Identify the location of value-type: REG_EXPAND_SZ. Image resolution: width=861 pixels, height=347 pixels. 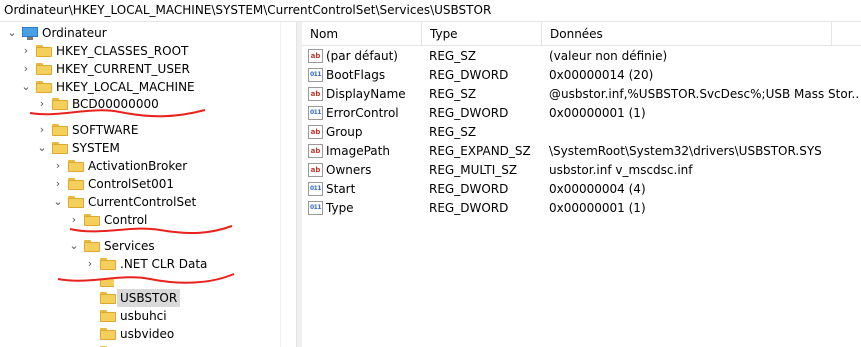
(480, 151).